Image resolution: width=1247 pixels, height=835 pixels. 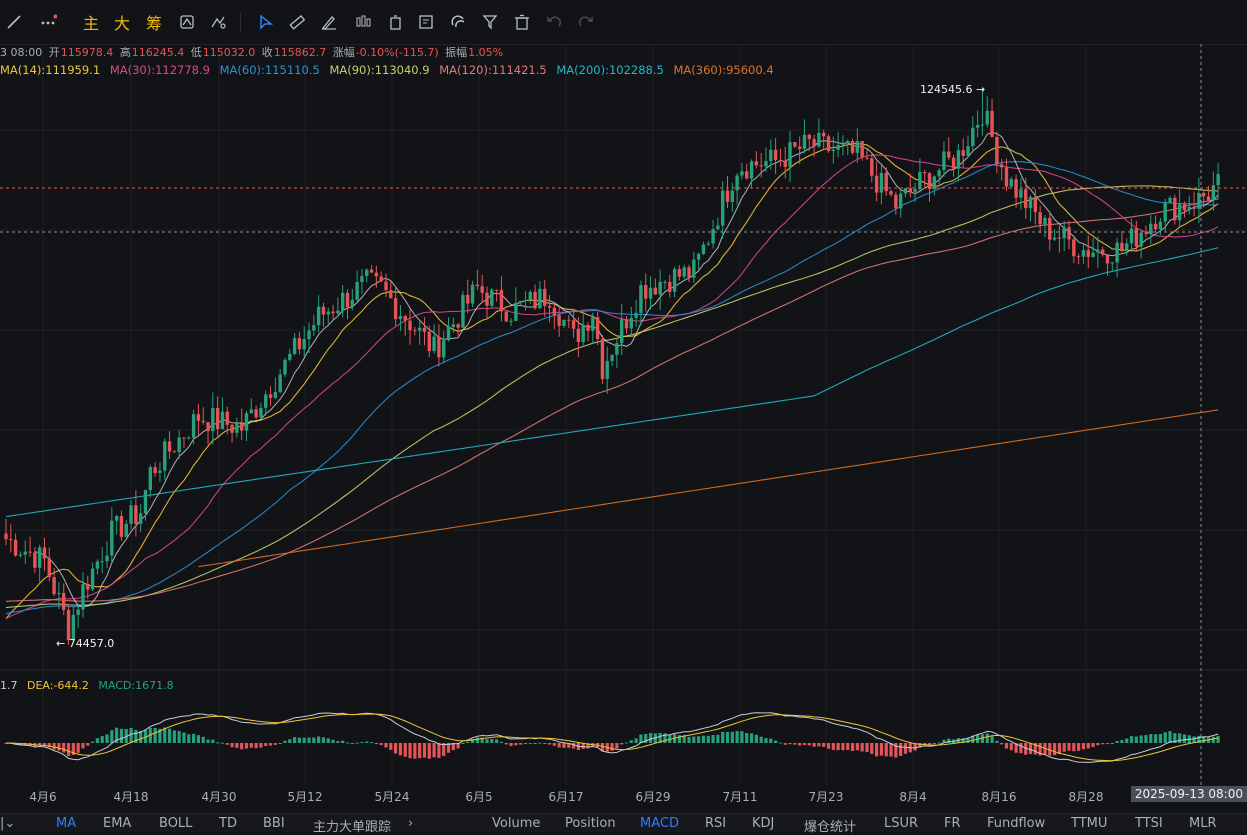 What do you see at coordinates (305, 797) in the screenshot?
I see `x-tick-label: 5月12` at bounding box center [305, 797].